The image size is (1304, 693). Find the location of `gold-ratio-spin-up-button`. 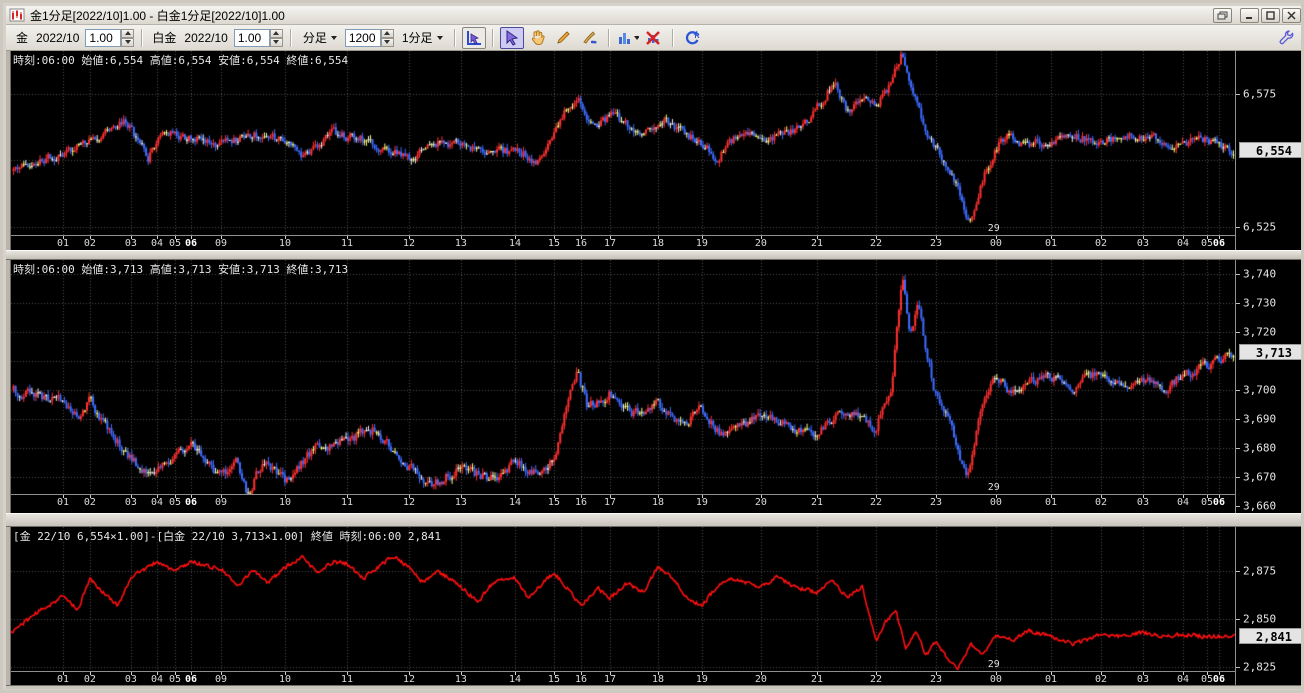

gold-ratio-spin-up-button is located at coordinates (128, 33).